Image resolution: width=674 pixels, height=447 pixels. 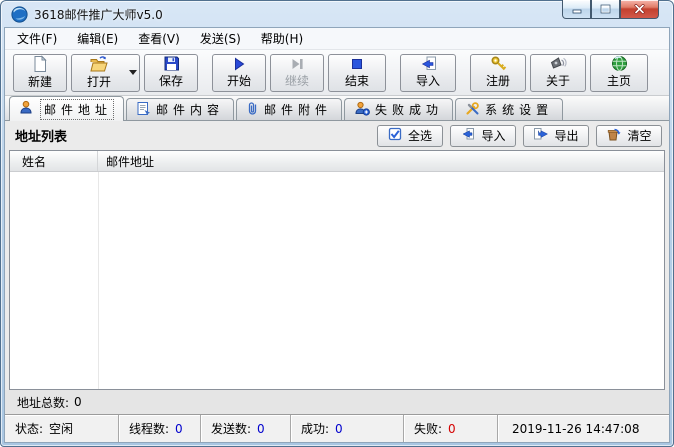 What do you see at coordinates (613, 135) in the screenshot?
I see `clear-trash-icon` at bounding box center [613, 135].